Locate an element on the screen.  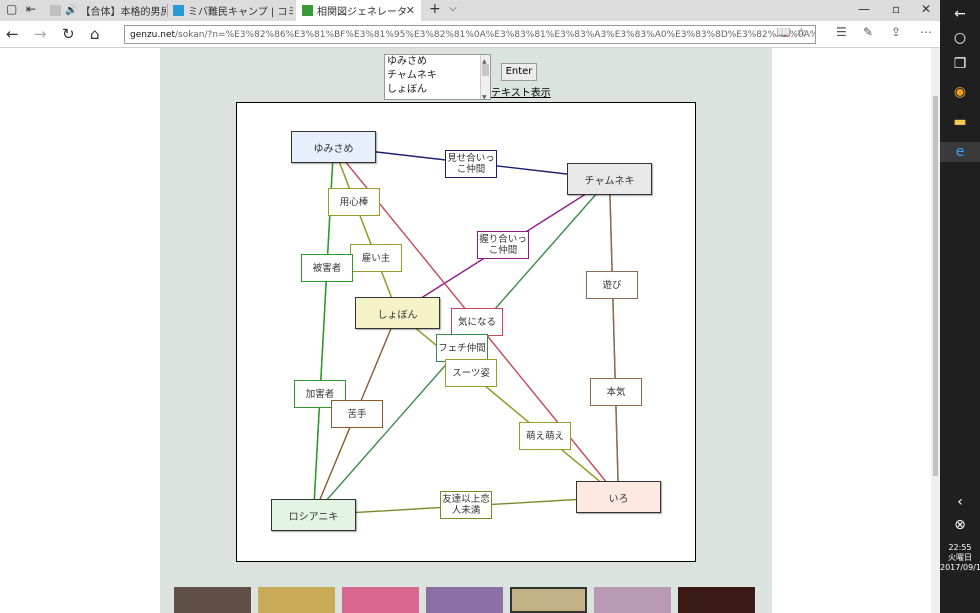
home-icon: ⌂ is located at coordinates (95, 34).